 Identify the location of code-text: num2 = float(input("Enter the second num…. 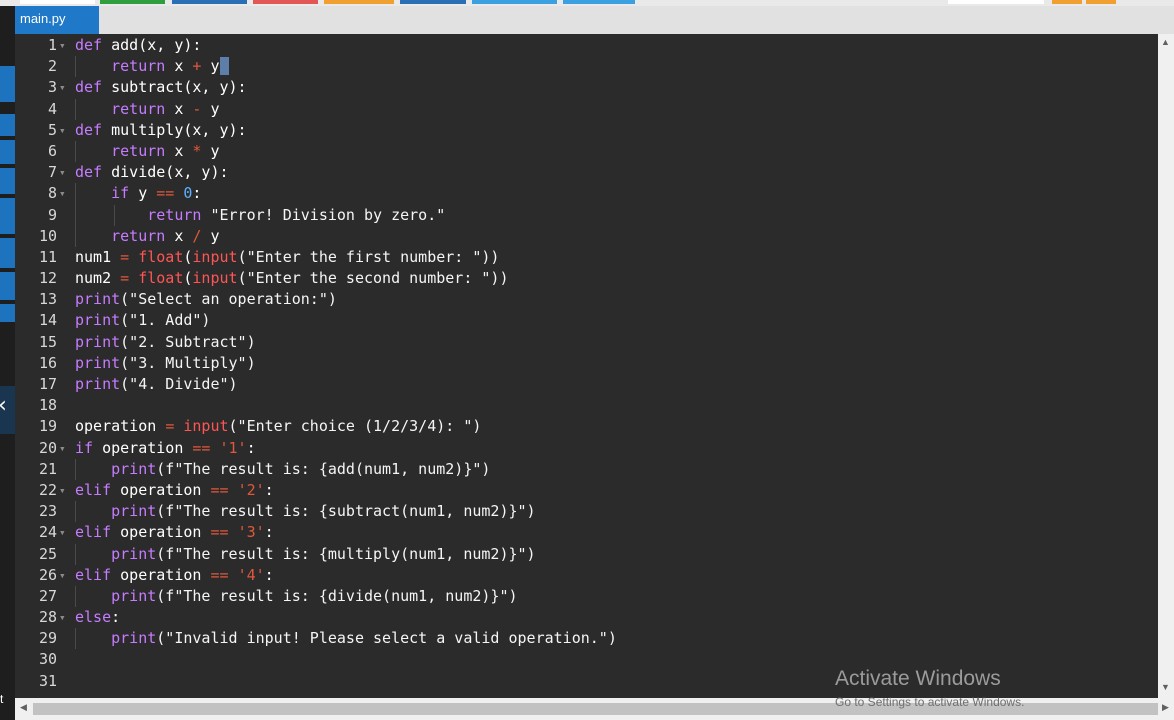
(292, 278).